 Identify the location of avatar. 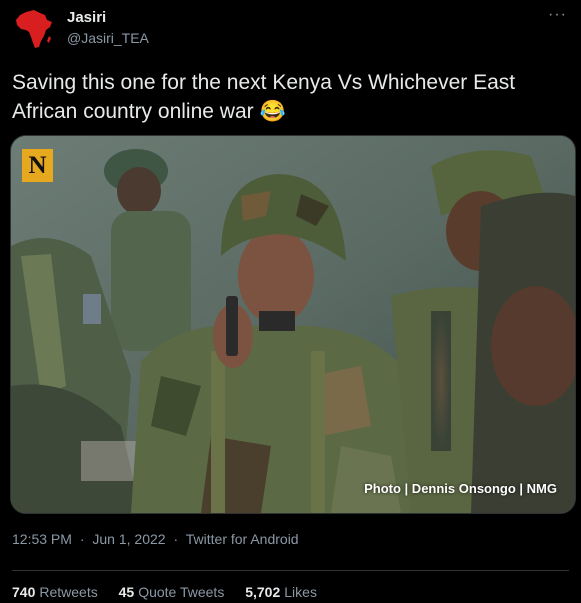
(34, 28).